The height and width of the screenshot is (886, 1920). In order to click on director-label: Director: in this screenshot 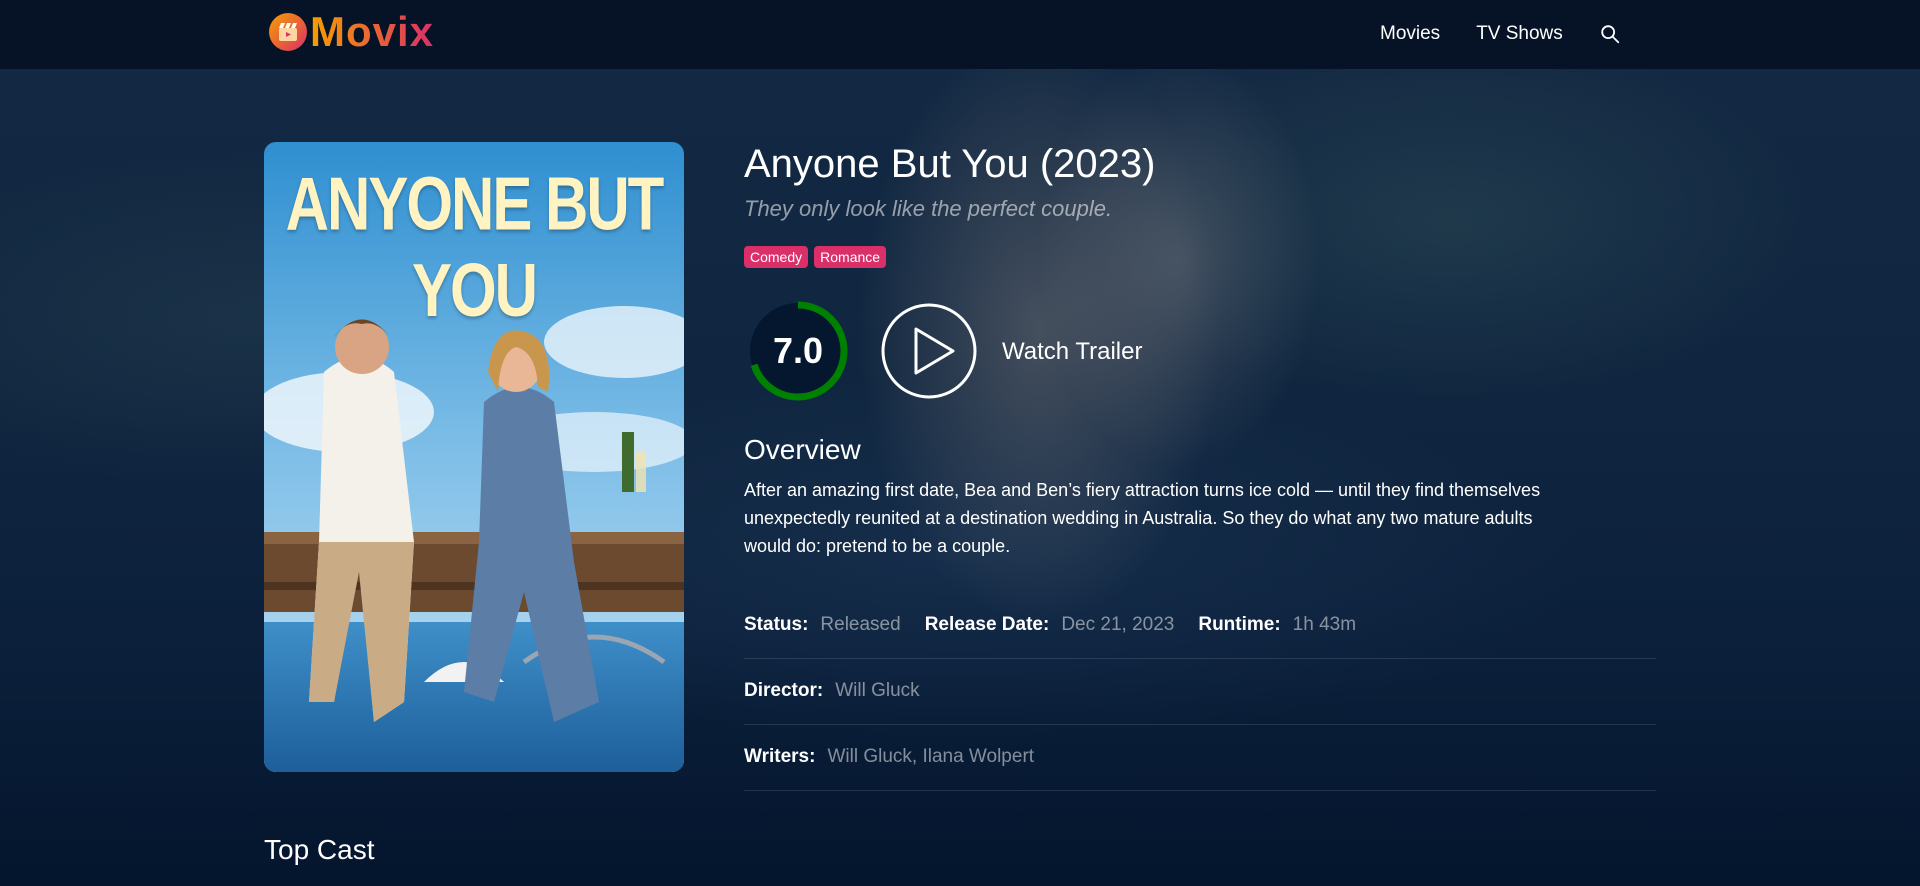, I will do `click(784, 690)`.